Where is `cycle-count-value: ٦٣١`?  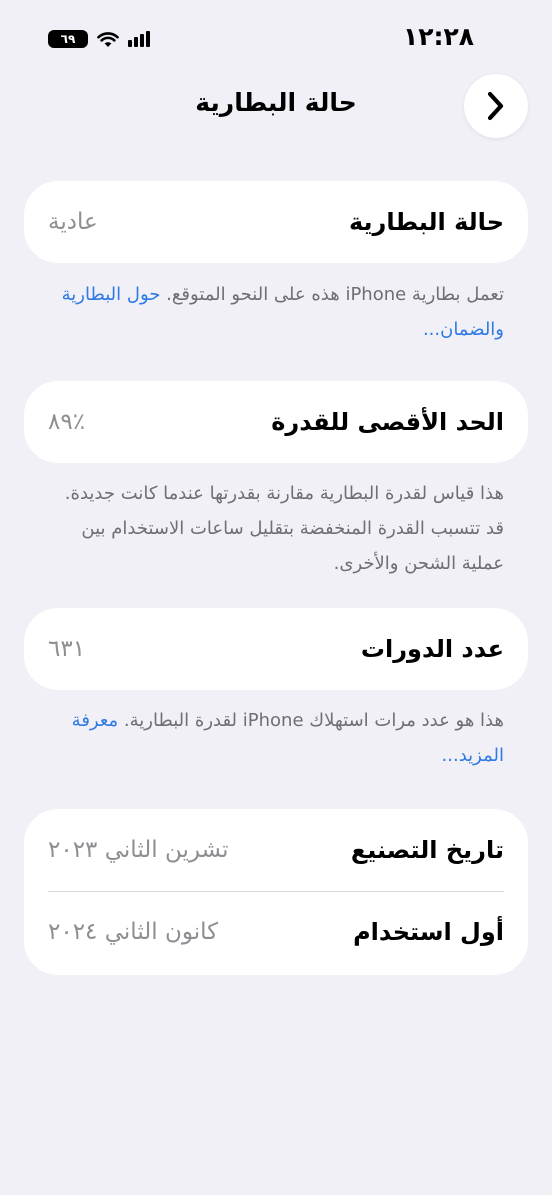 cycle-count-value: ٦٣١ is located at coordinates (67, 649).